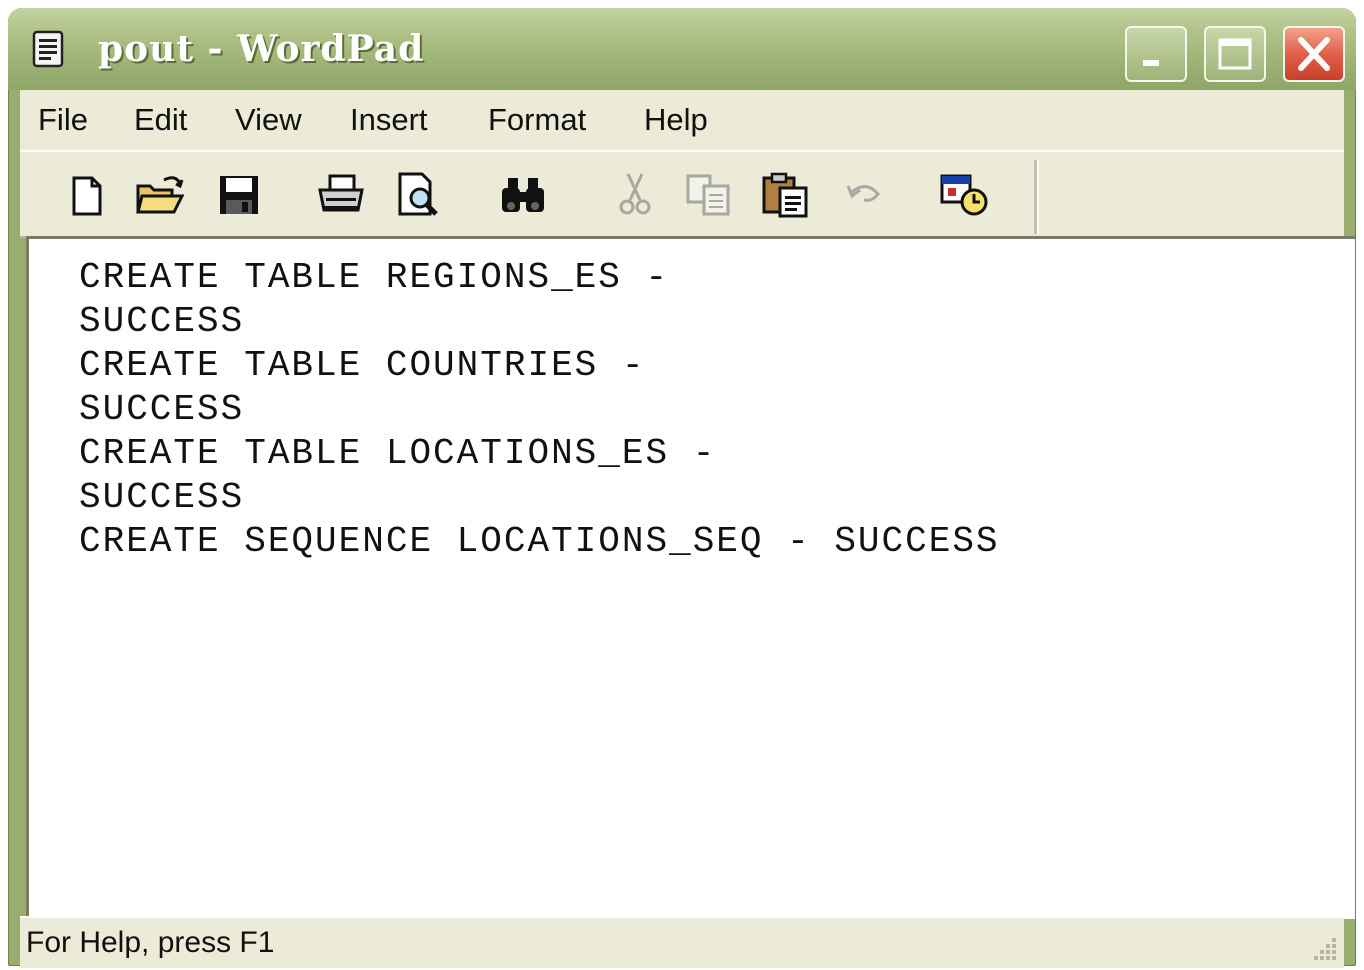 The height and width of the screenshot is (970, 1364). I want to click on new-document-icon, so click(87, 195).